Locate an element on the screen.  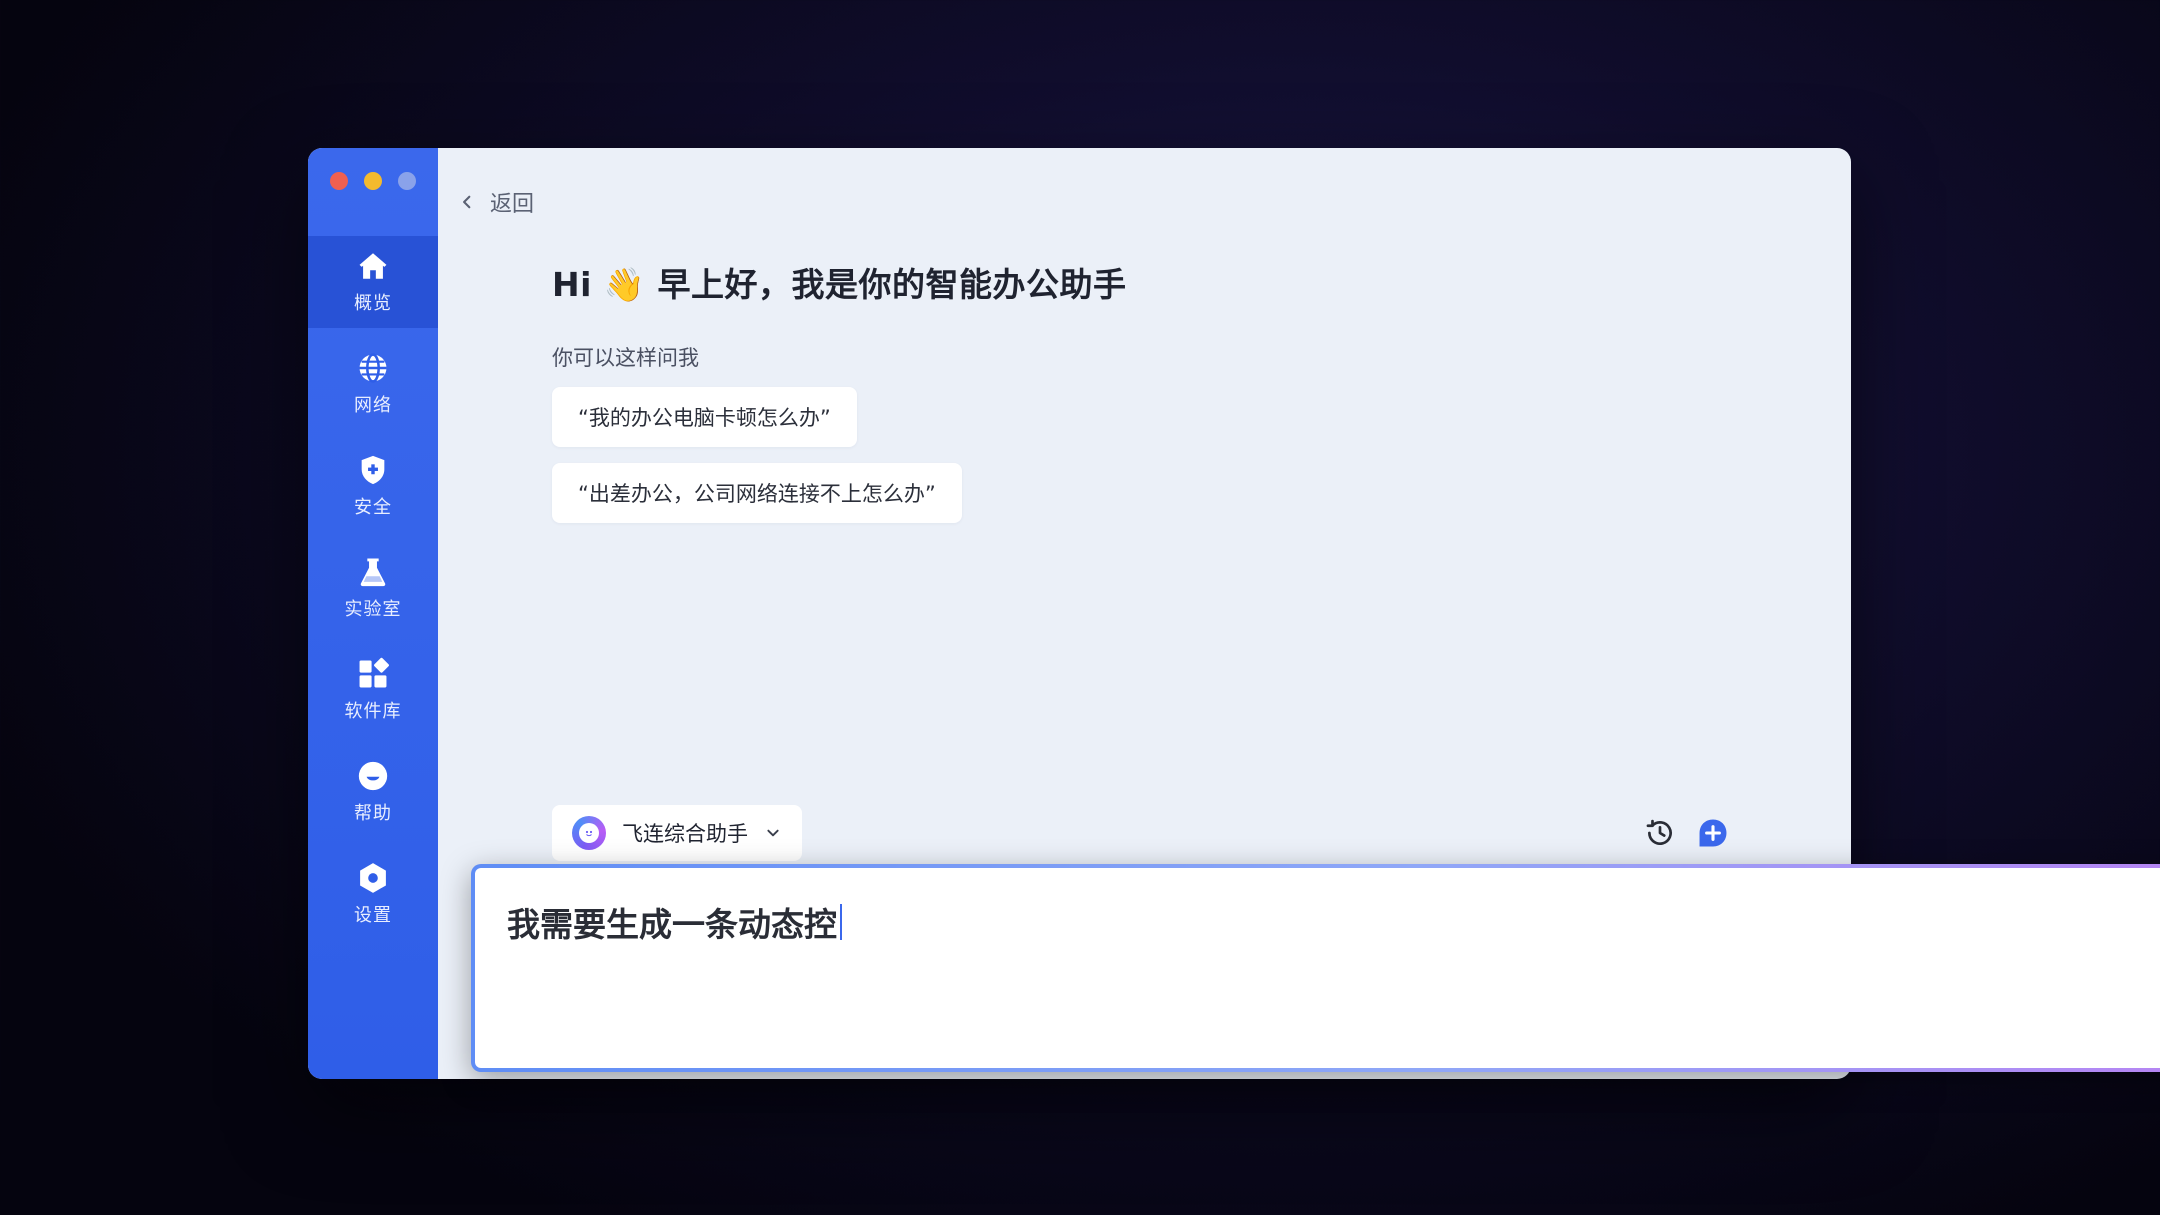
sidebar-item-network: 网络 is located at coordinates (373, 384).